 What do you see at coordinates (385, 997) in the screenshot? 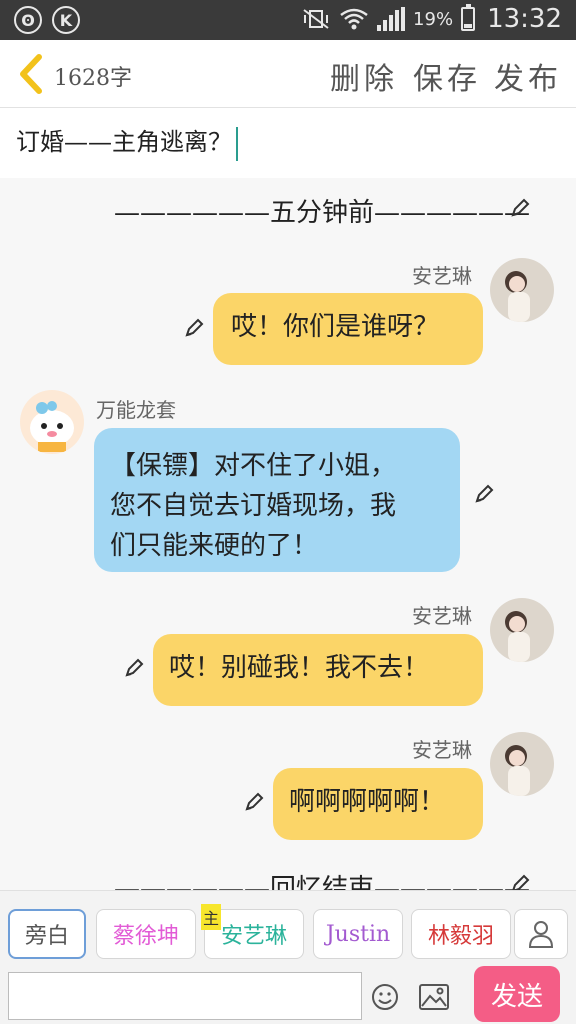
I see `emoji-icon` at bounding box center [385, 997].